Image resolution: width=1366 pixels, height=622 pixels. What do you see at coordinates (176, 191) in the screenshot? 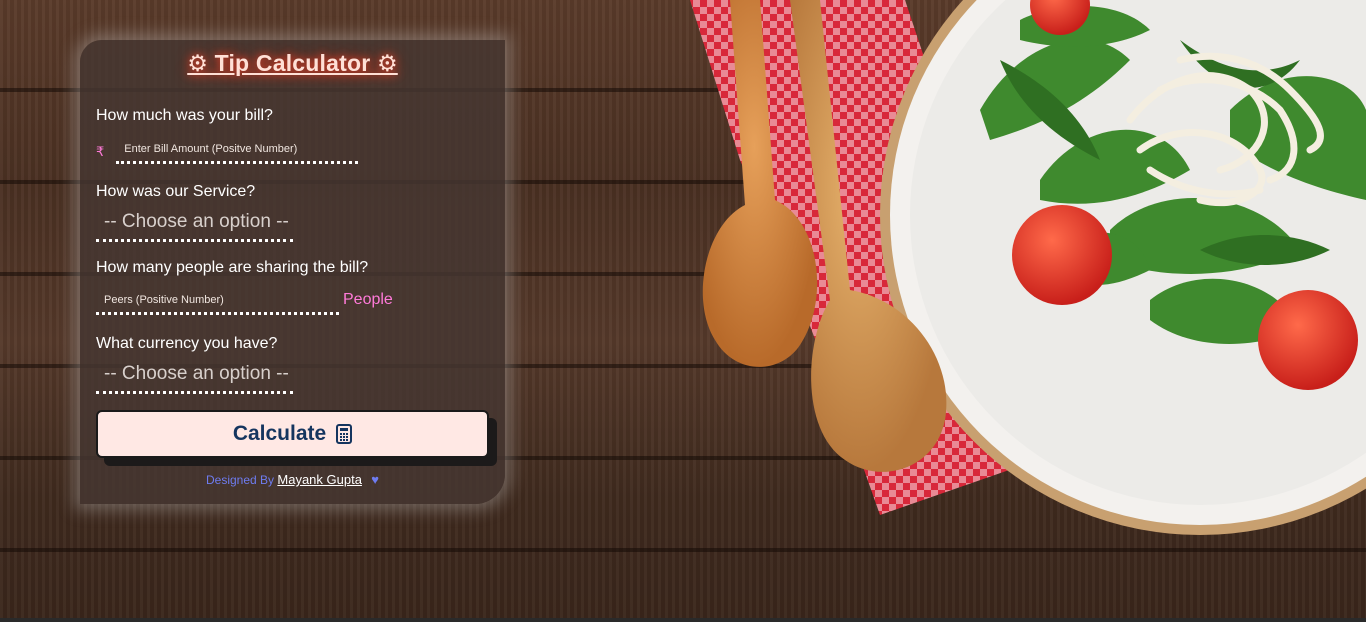
I see `service-question-label: How was our Service?` at bounding box center [176, 191].